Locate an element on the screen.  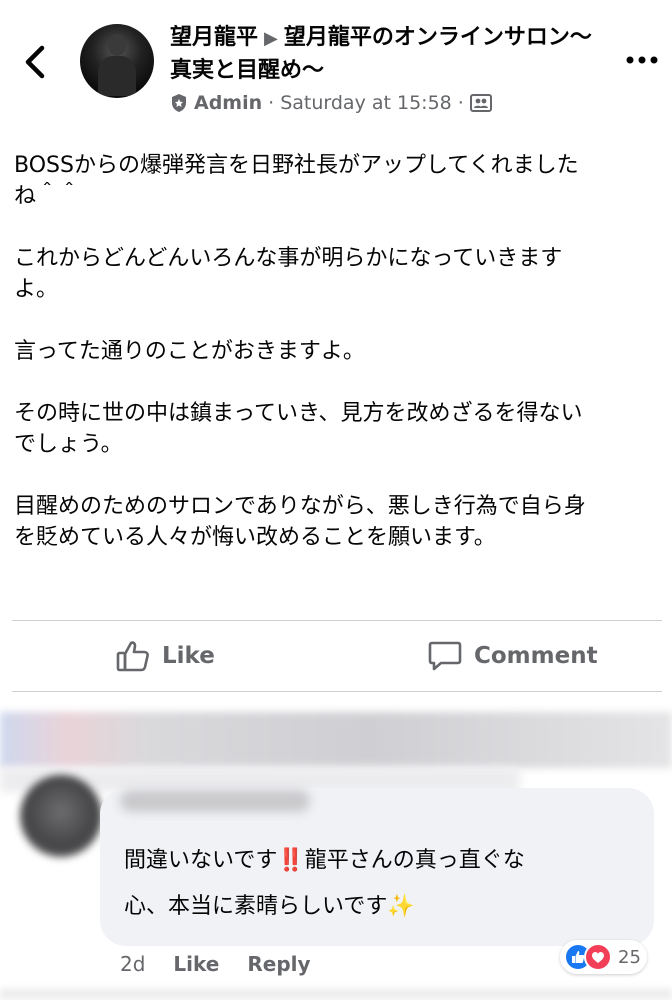
comment-button: Comment is located at coordinates (513, 656).